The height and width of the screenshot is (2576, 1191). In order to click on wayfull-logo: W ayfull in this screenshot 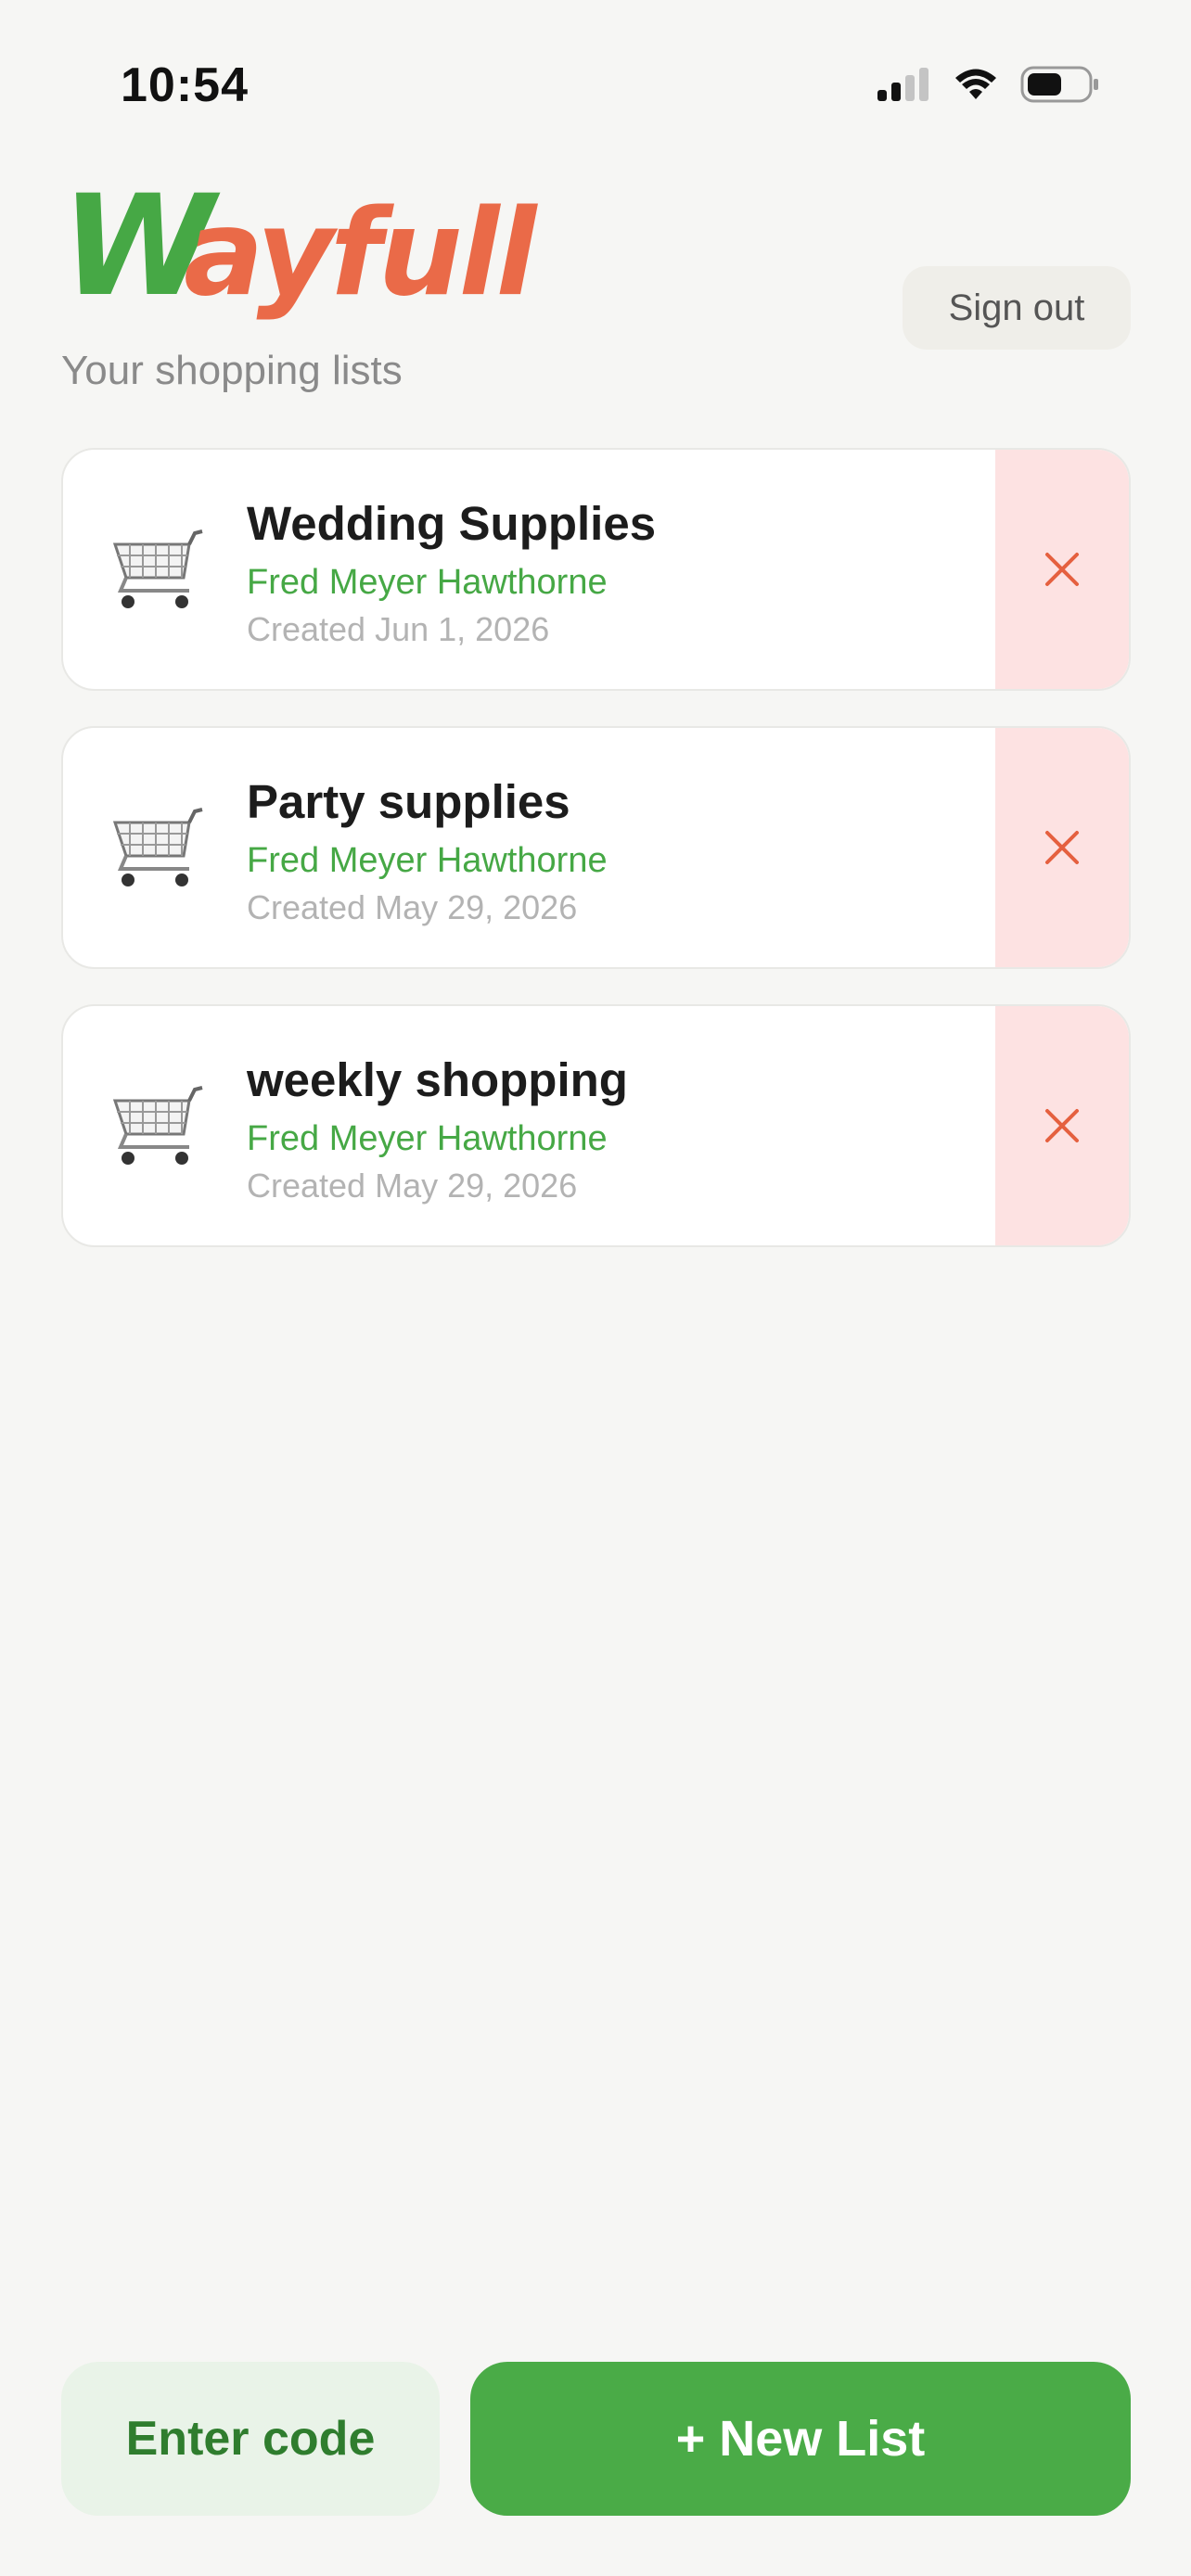, I will do `click(302, 254)`.